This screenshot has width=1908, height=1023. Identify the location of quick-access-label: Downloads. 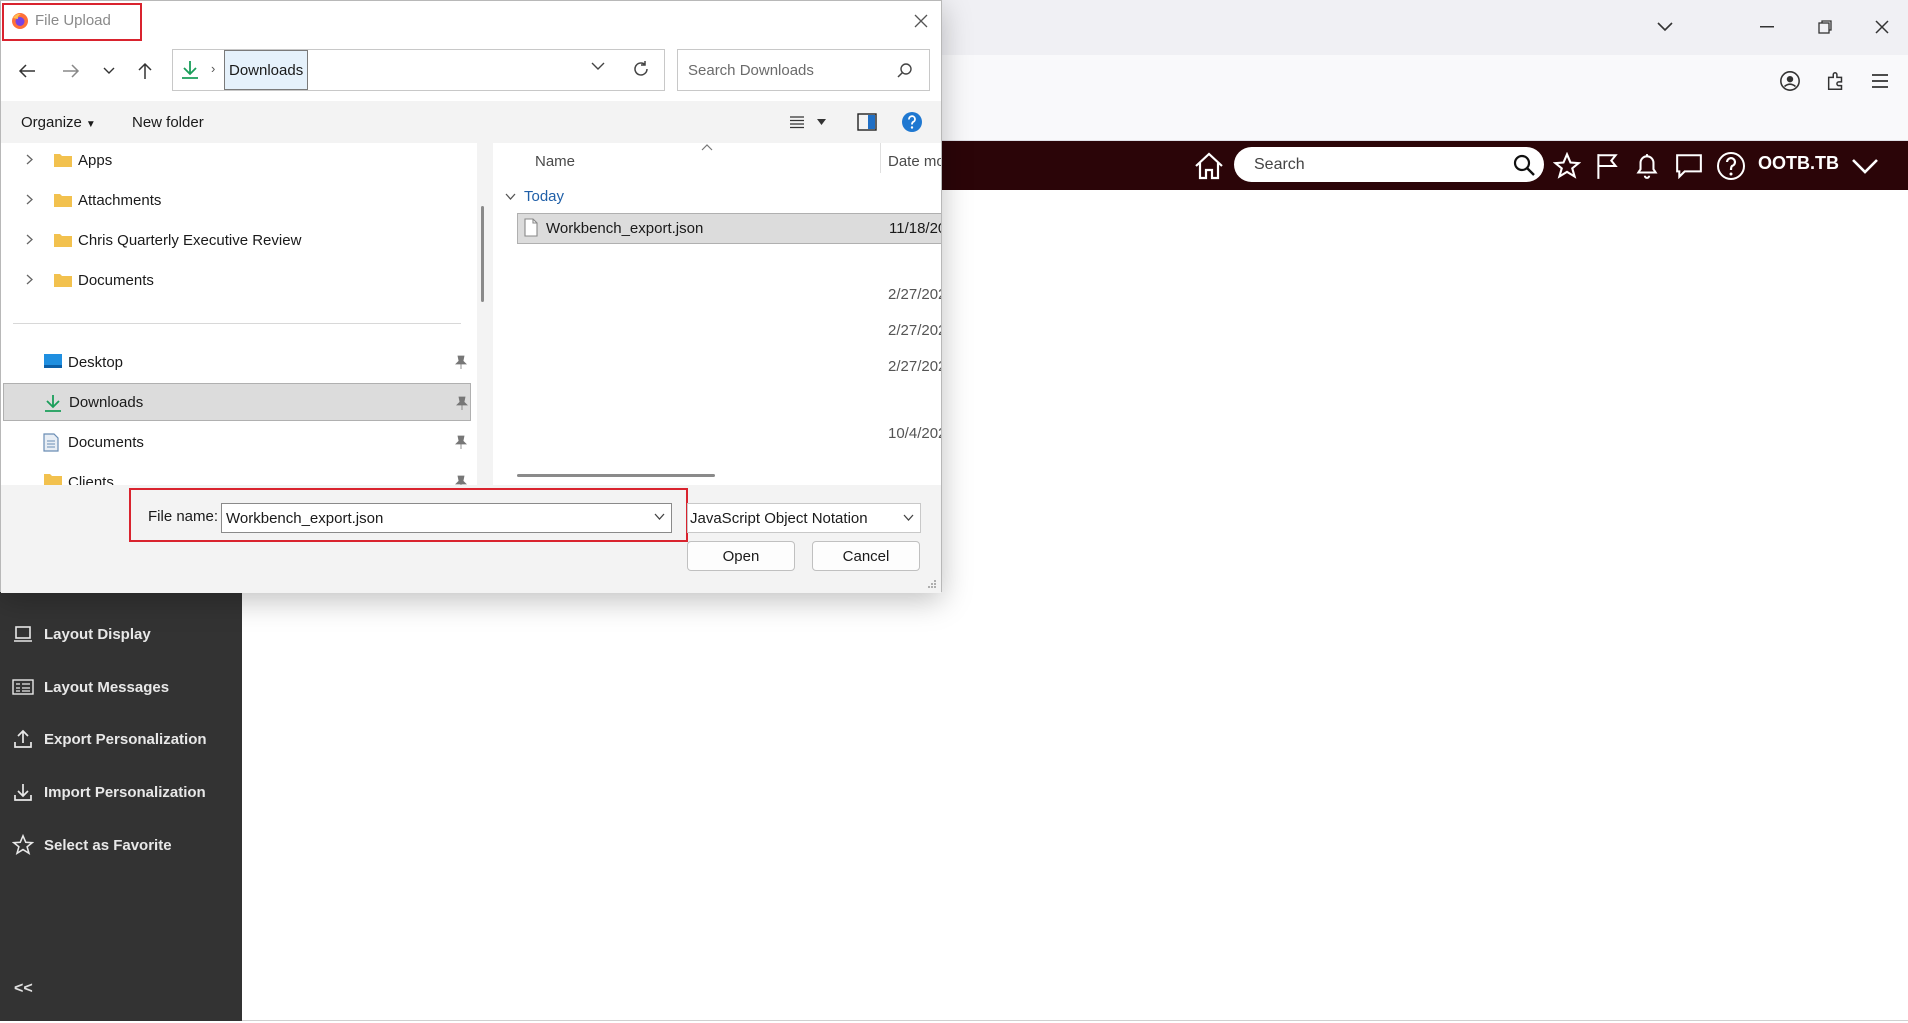
(106, 402).